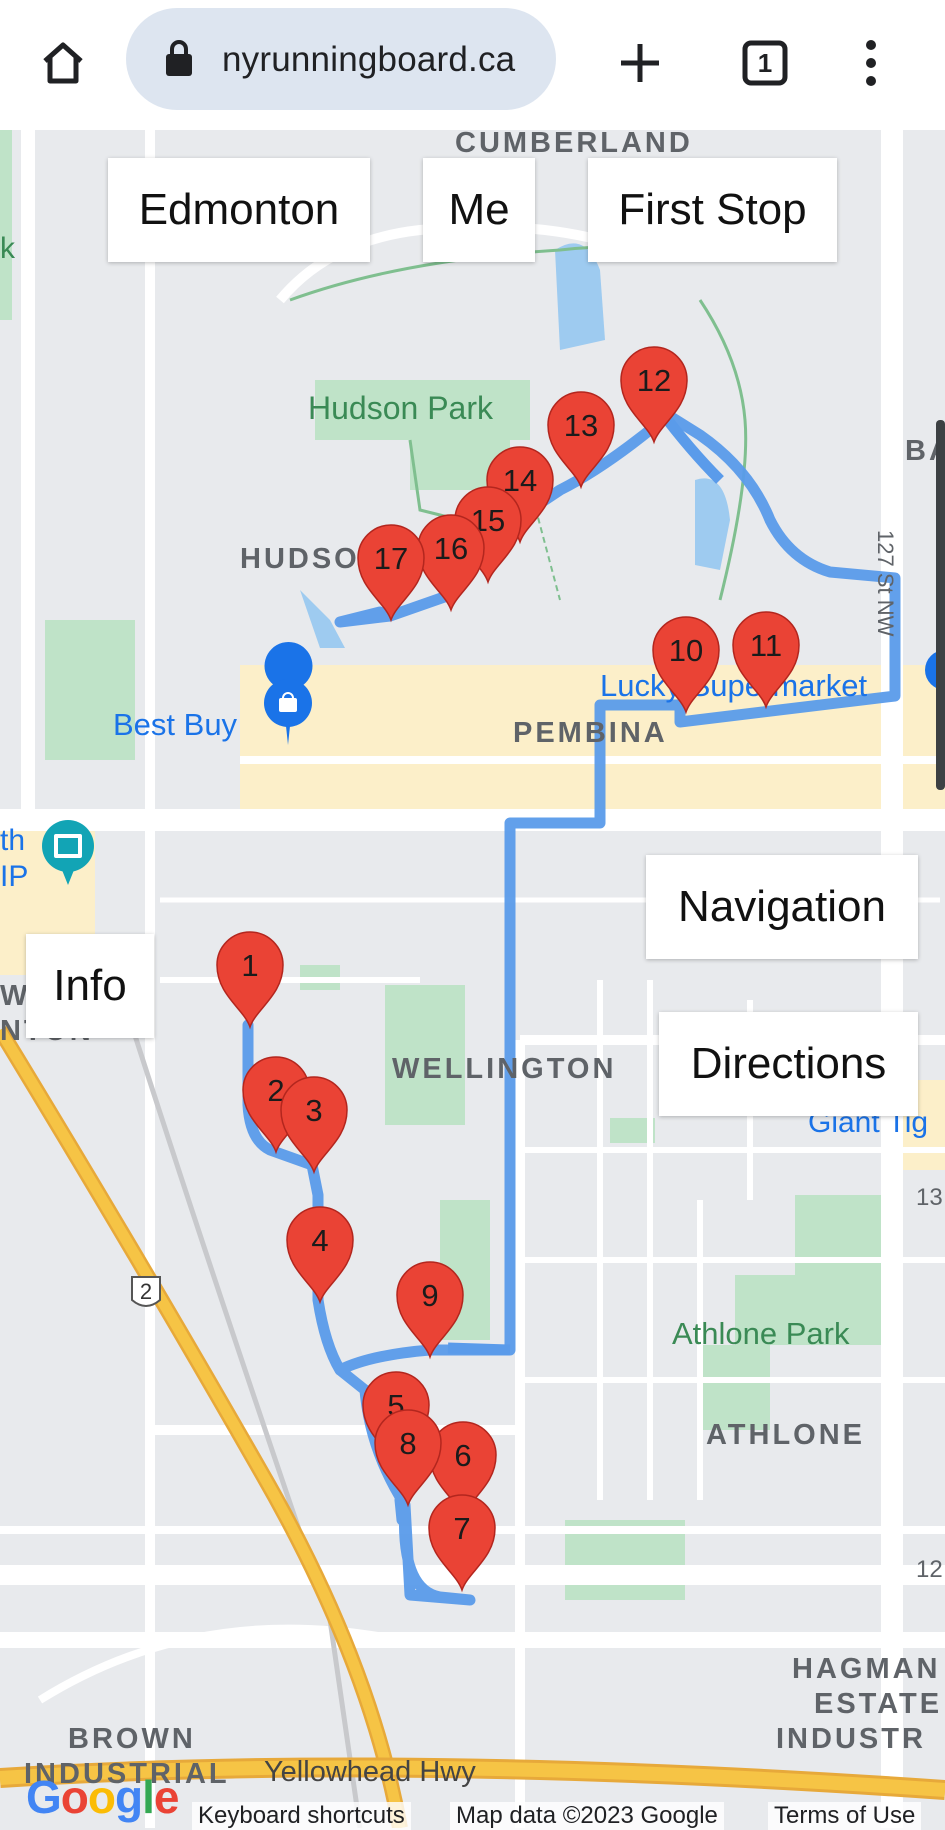 Image resolution: width=945 pixels, height=1830 pixels. Describe the element at coordinates (785, 1435) in the screenshot. I see `label-athlone: ATHLONE` at that location.